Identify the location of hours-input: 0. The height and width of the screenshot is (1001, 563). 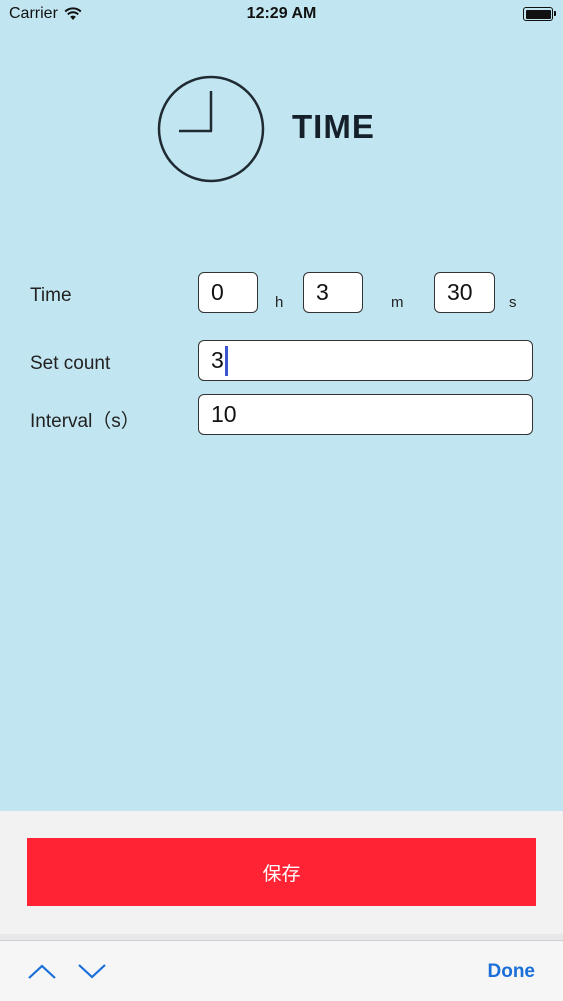
(228, 292).